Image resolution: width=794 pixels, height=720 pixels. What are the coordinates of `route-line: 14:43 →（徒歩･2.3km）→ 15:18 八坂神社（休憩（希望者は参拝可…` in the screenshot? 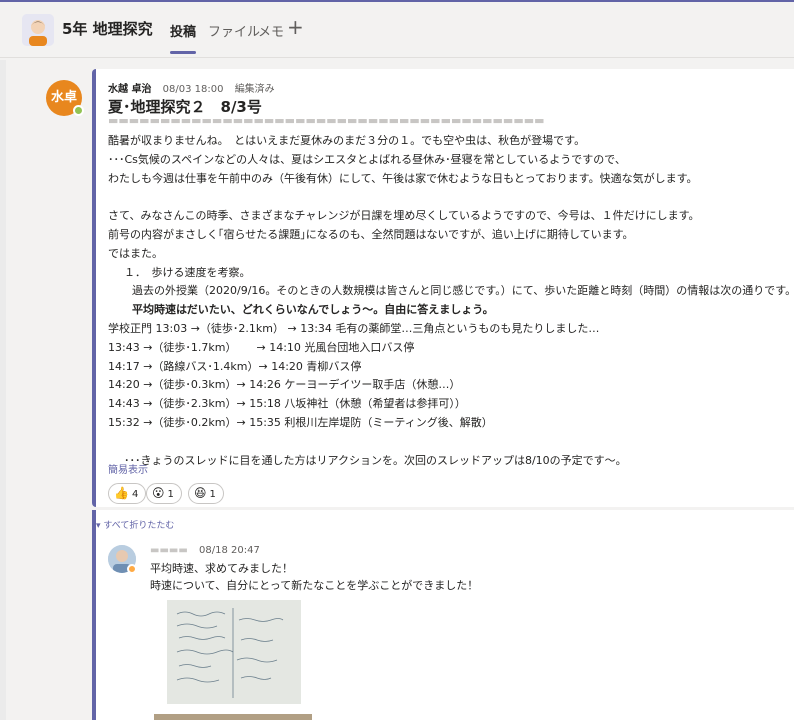 It's located at (287, 404).